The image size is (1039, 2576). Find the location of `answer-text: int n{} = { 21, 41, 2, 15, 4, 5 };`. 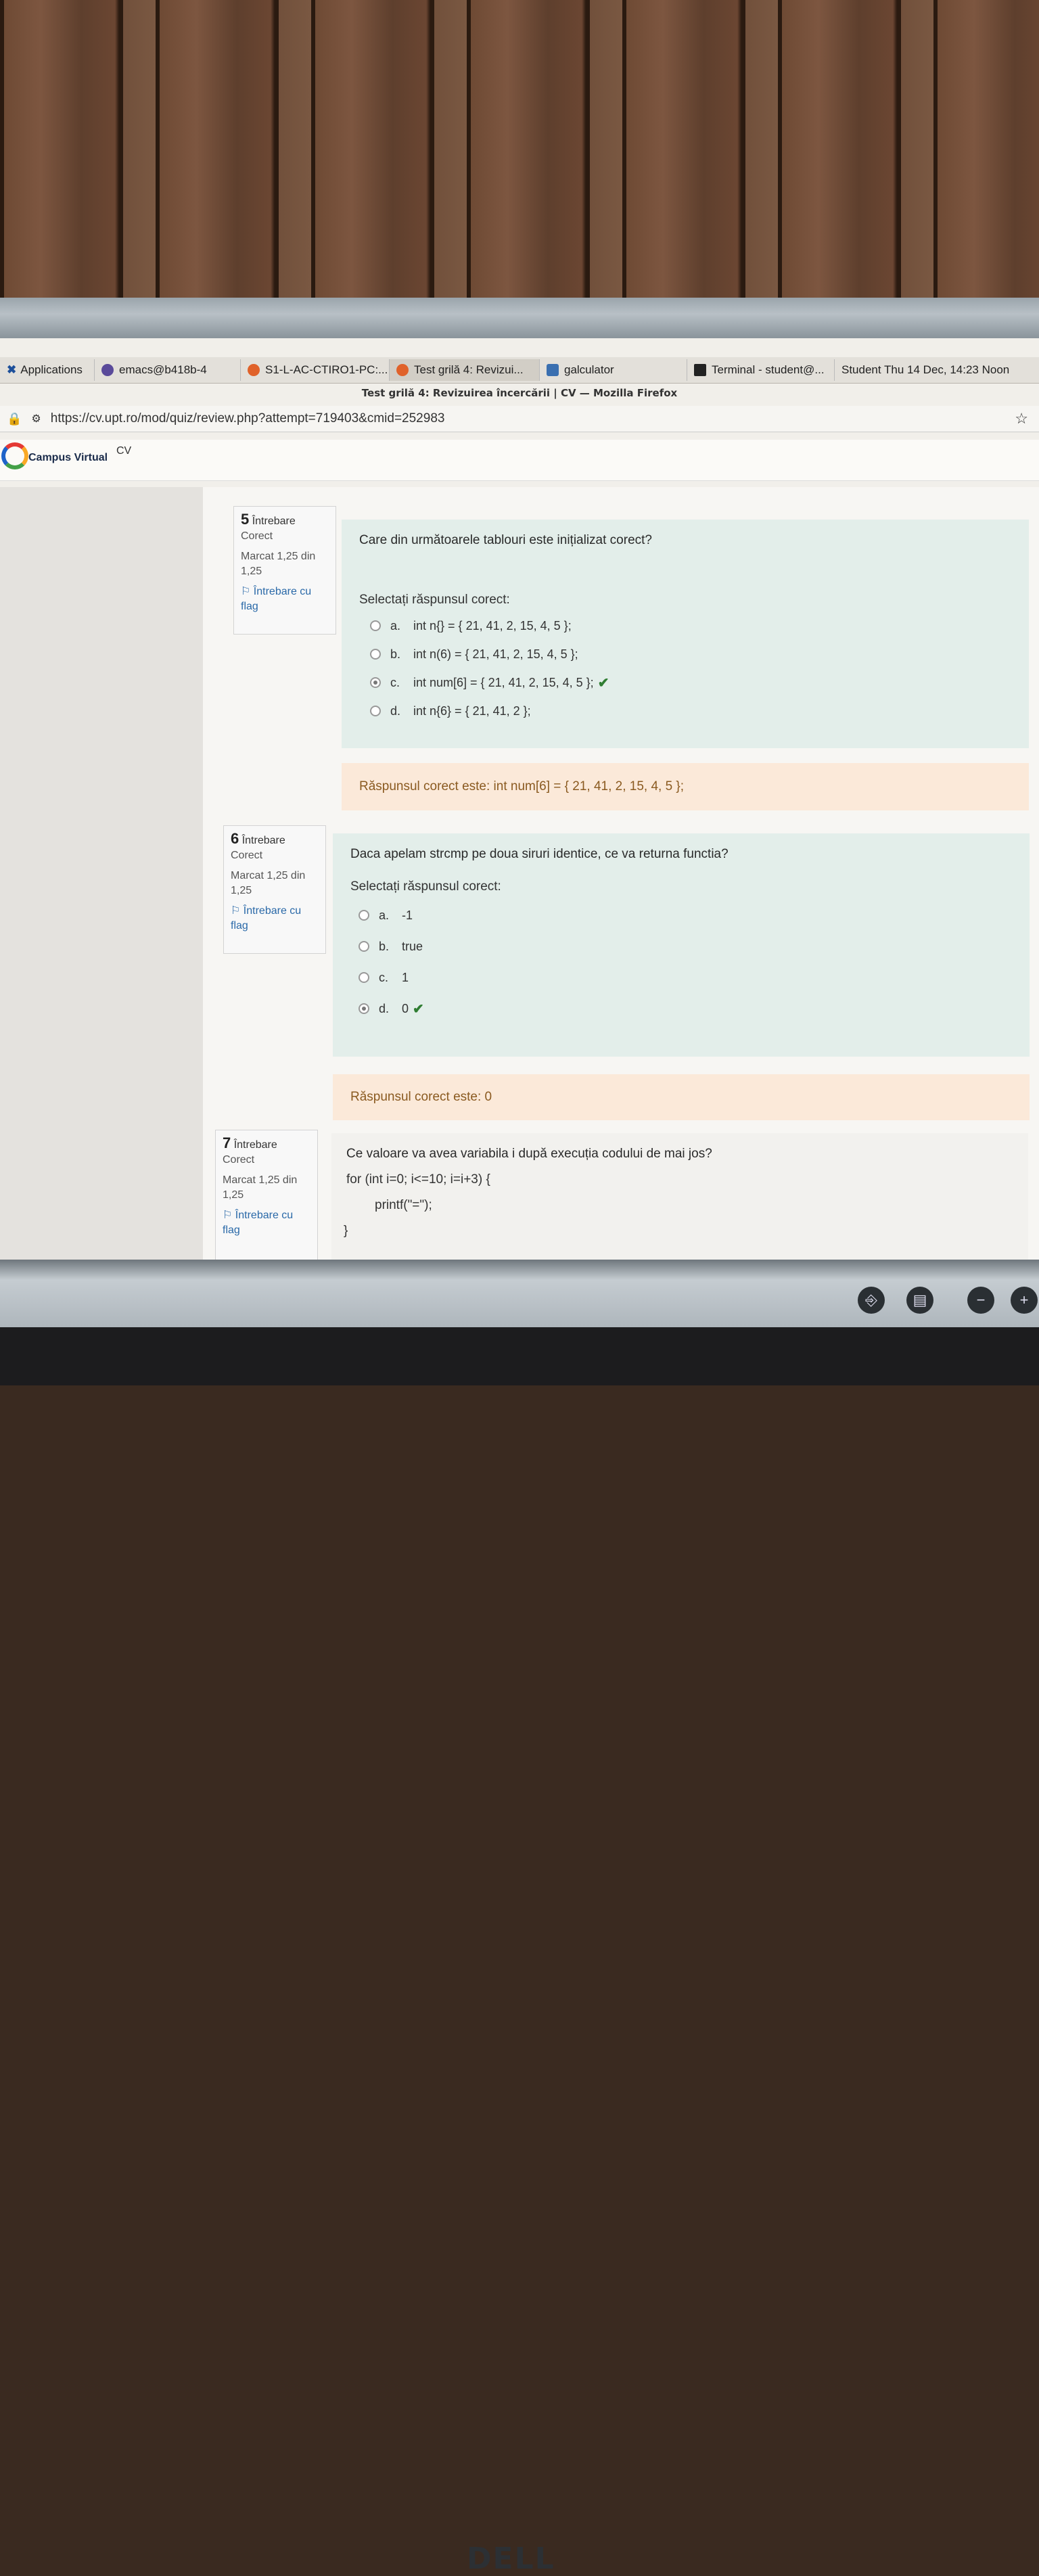

answer-text: int n{} = { 21, 41, 2, 15, 4, 5 }; is located at coordinates (492, 625).